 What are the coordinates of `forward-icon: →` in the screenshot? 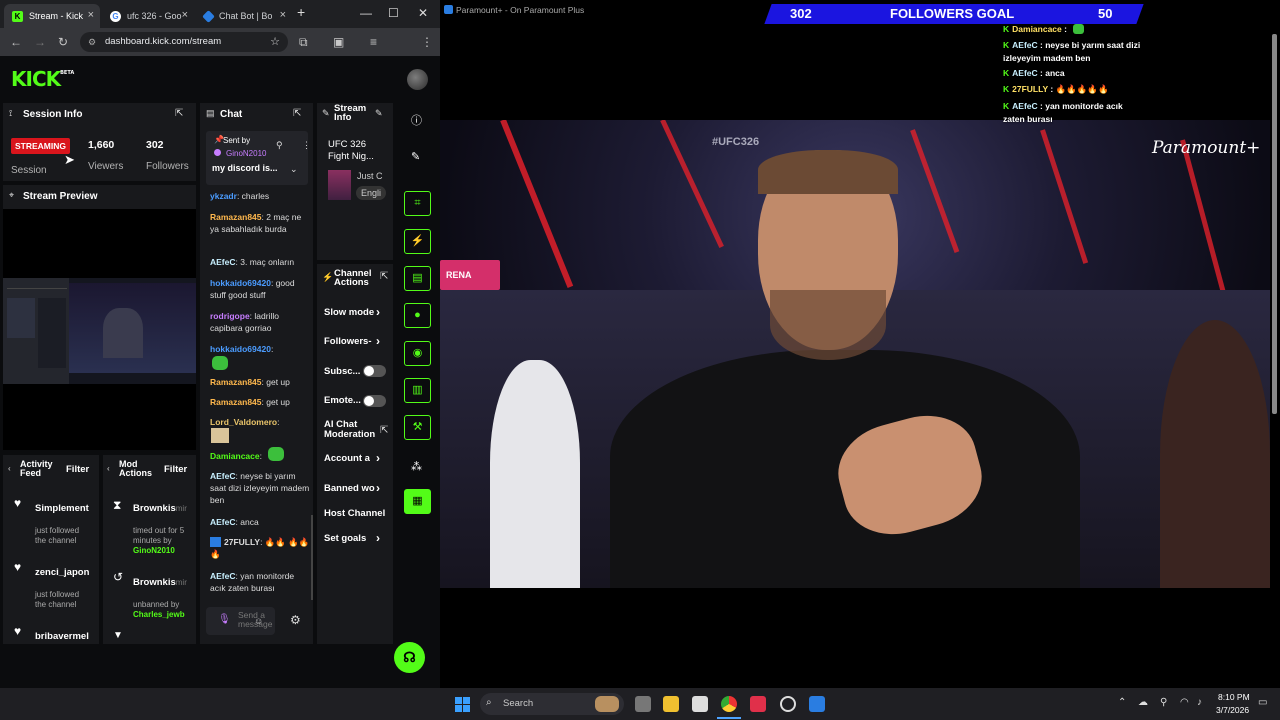 It's located at (40, 42).